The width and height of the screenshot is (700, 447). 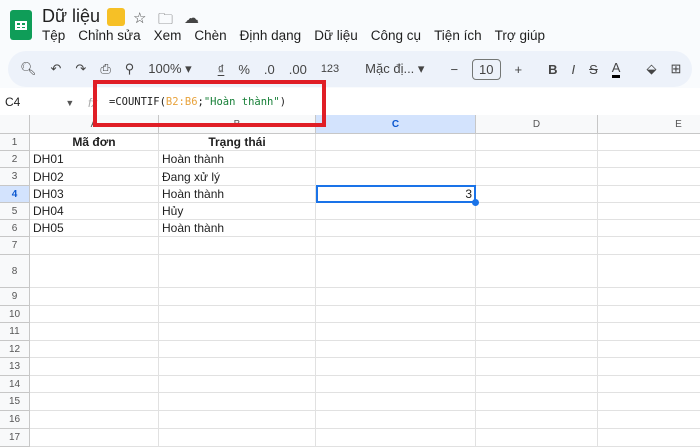 I want to click on cell-A5: DH04, so click(x=94, y=211).